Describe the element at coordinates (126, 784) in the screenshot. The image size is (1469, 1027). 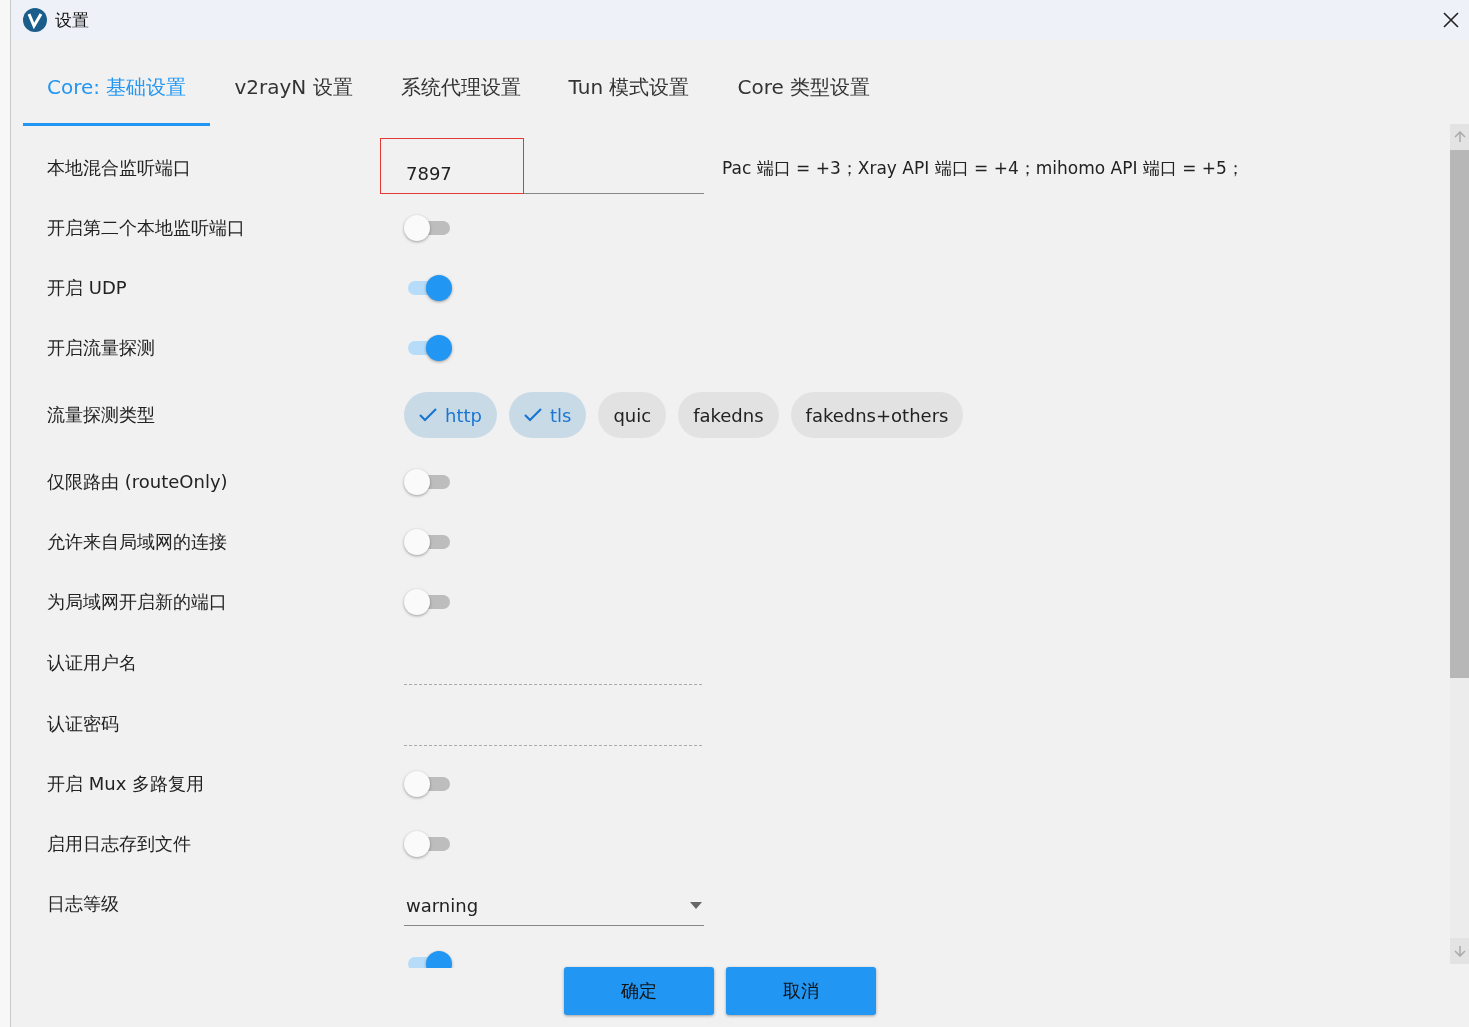
I see `setting-label: 开启 Mux 多路复用` at that location.